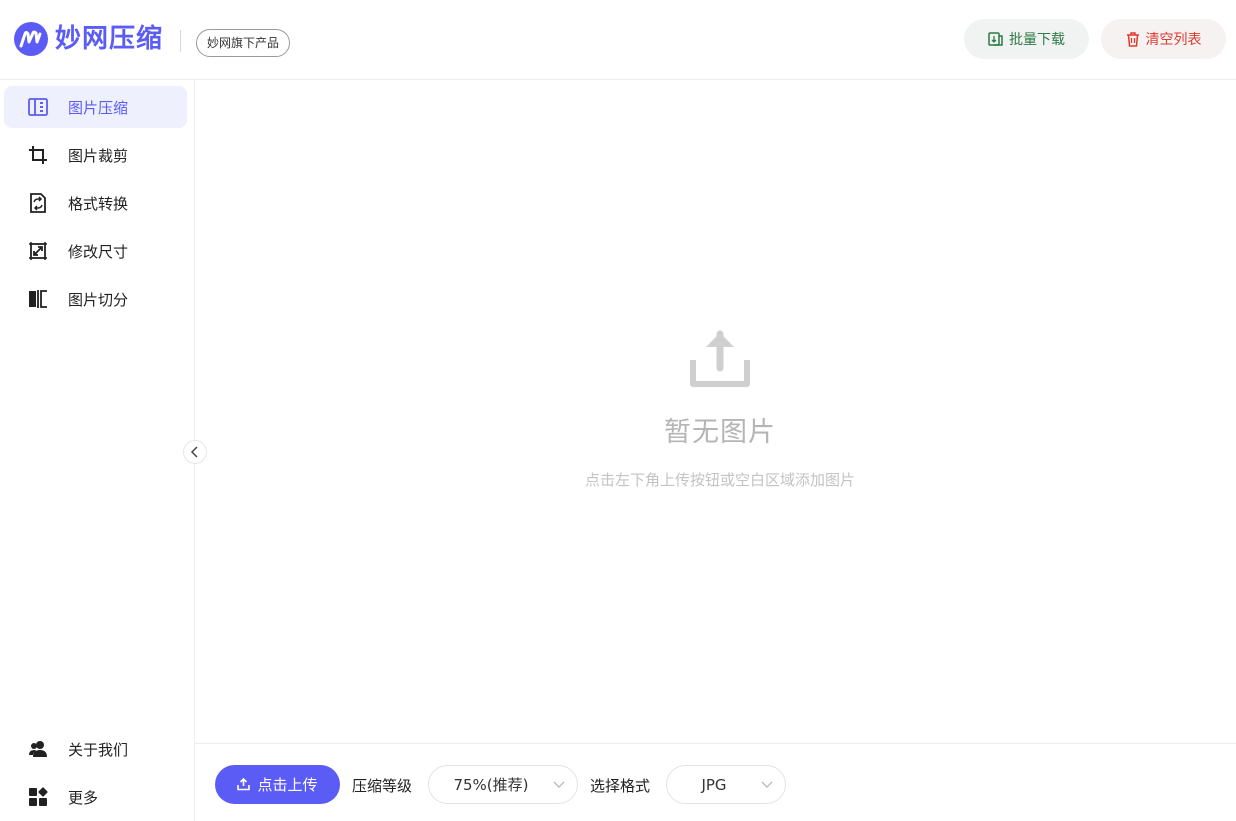 Image resolution: width=1236 pixels, height=821 pixels. What do you see at coordinates (180, 41) in the screenshot?
I see `header-divider` at bounding box center [180, 41].